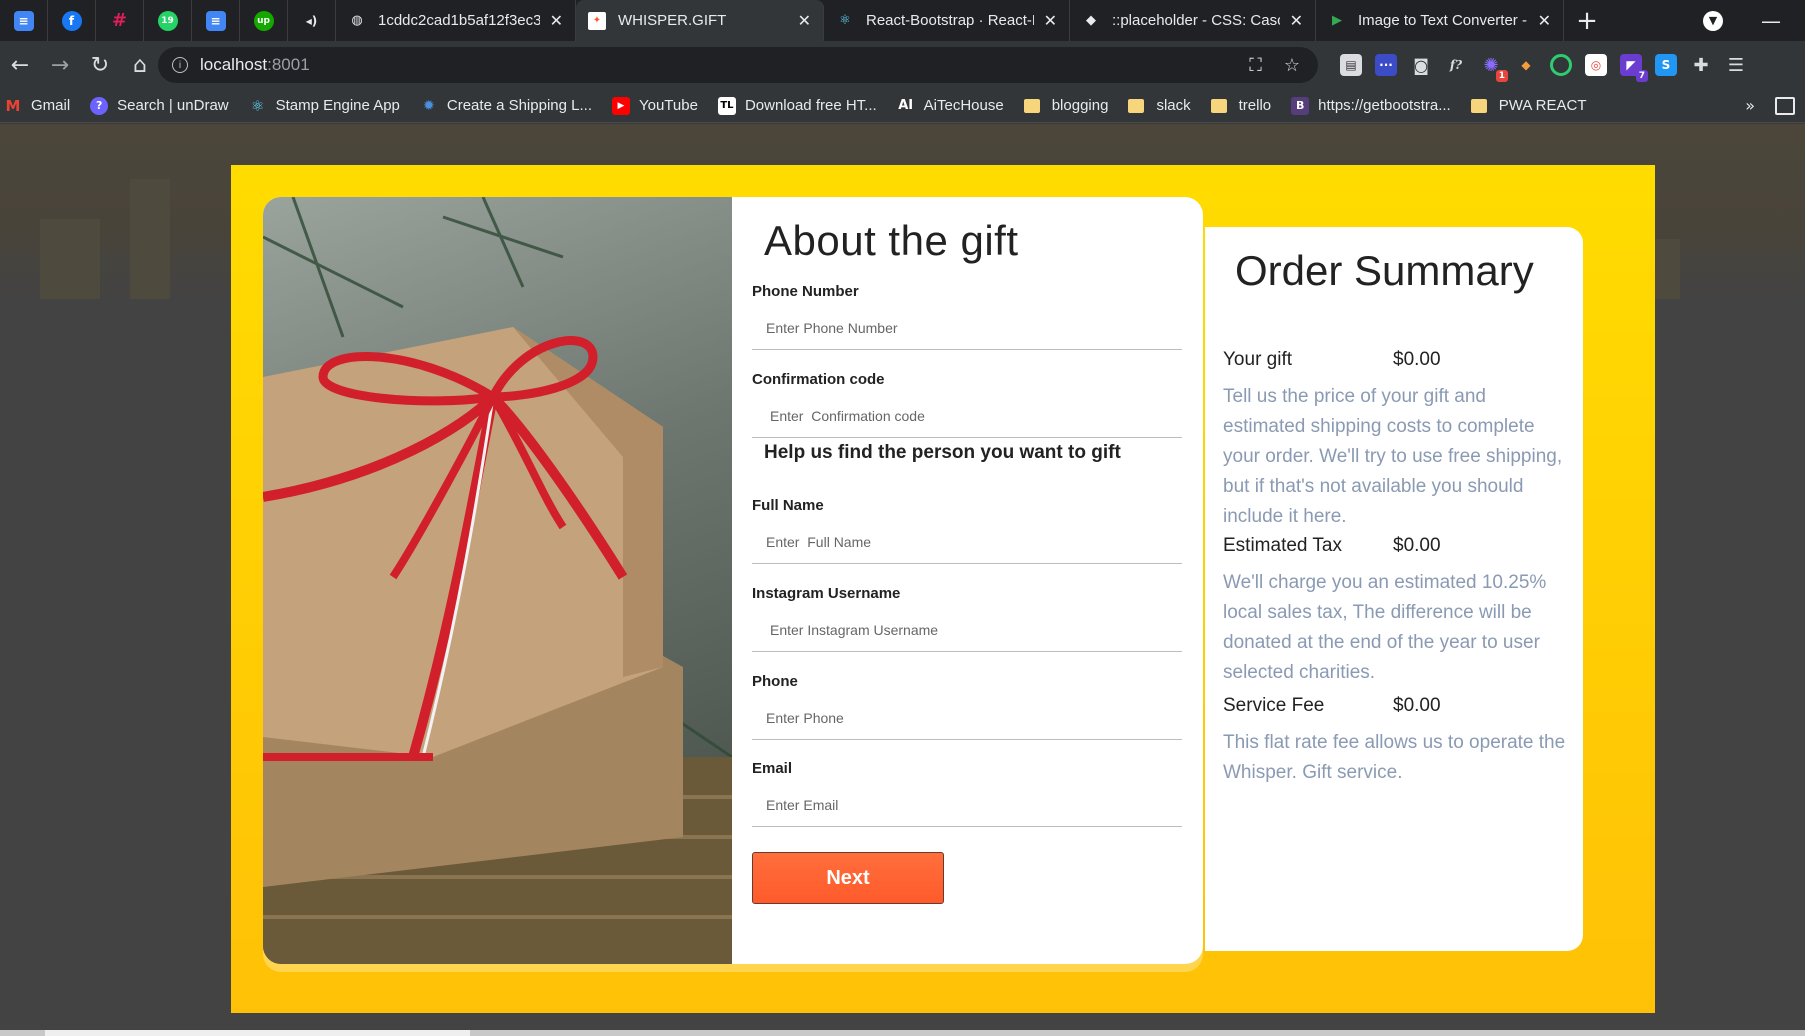  What do you see at coordinates (1561, 65) in the screenshot?
I see `extension-ring-icon` at bounding box center [1561, 65].